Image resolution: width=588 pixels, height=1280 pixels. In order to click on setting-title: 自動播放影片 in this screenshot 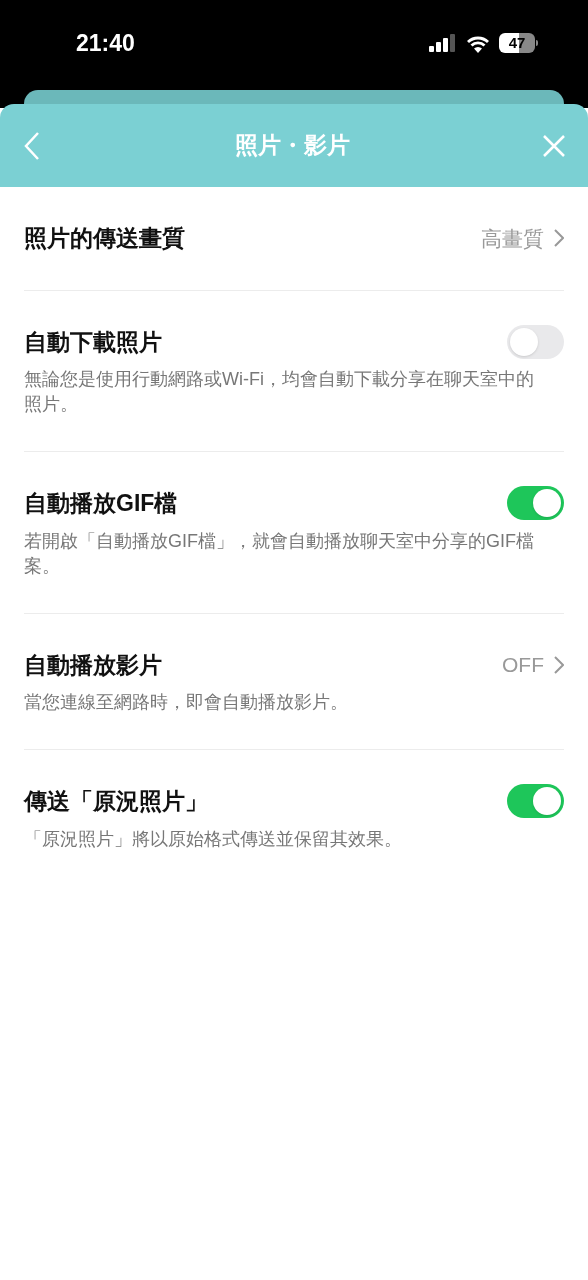, I will do `click(93, 665)`.